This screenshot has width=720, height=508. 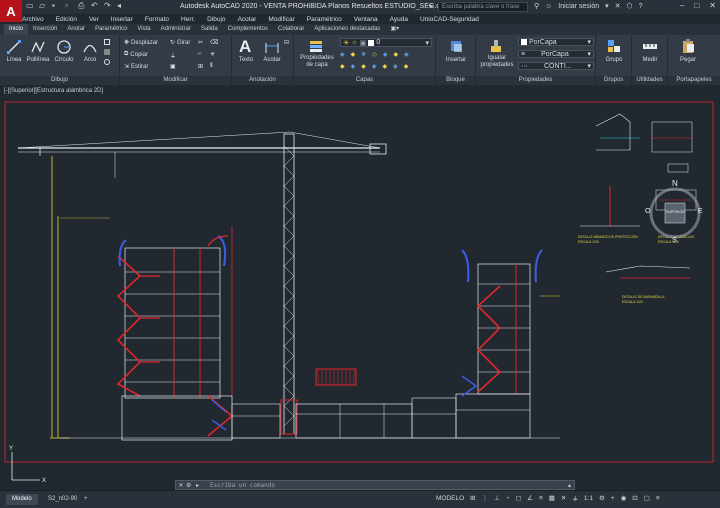 I want to click on layer-walk-icon: ◆, so click(x=396, y=54).